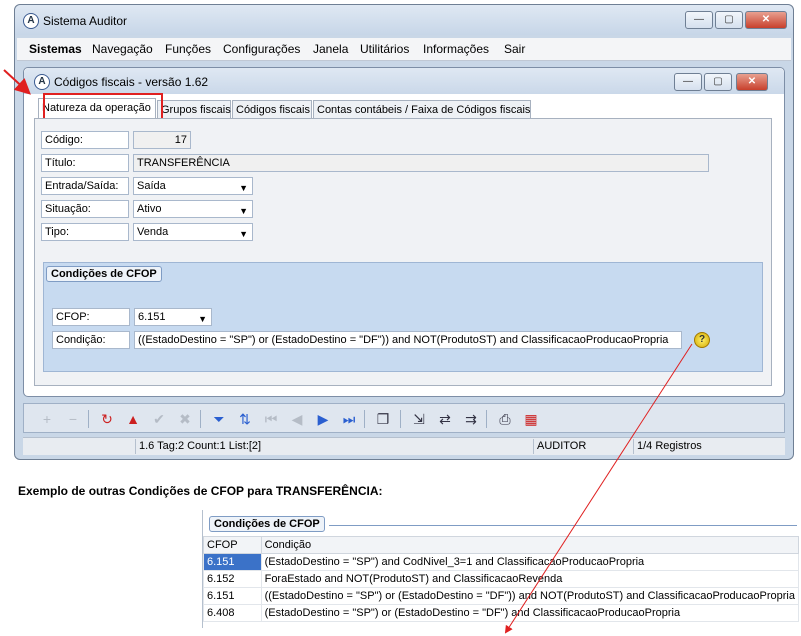 This screenshot has width=801, height=636. What do you see at coordinates (185, 419) in the screenshot?
I see `cancel-icon: ✖` at bounding box center [185, 419].